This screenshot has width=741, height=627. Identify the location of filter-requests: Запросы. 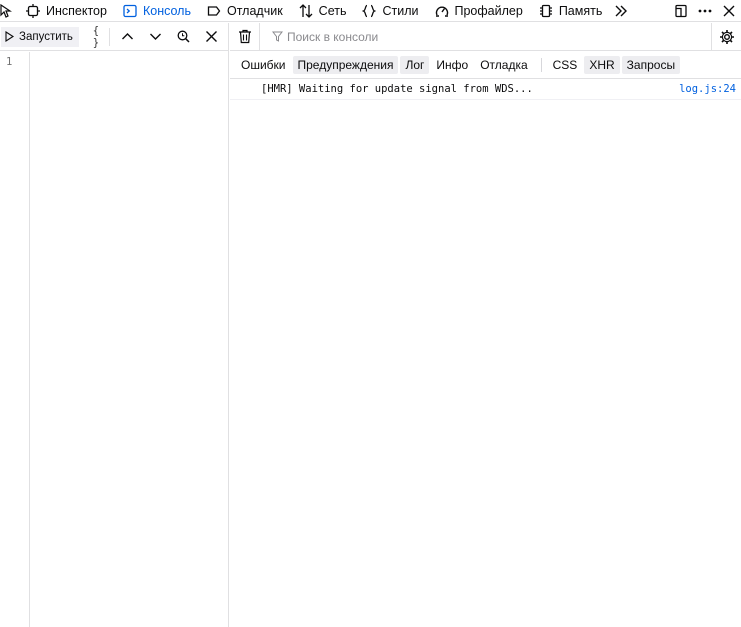
(651, 64).